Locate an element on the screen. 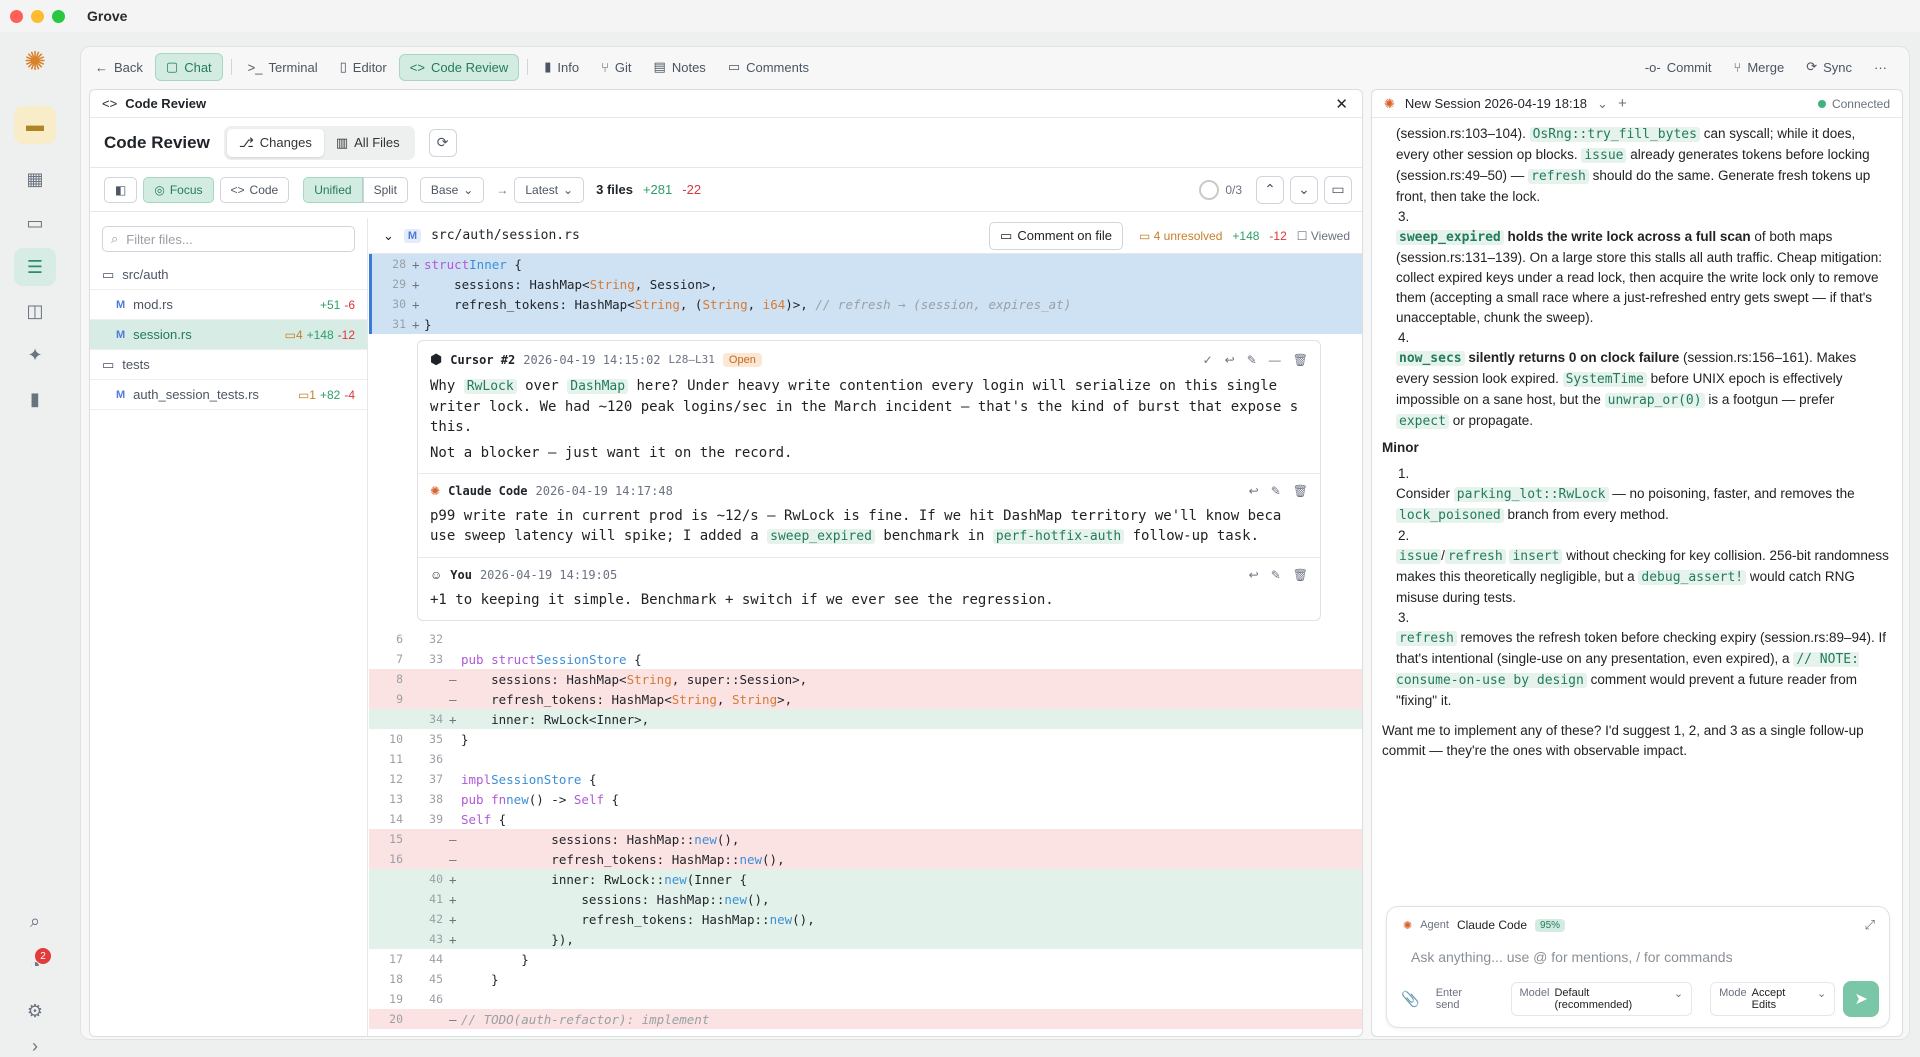 The width and height of the screenshot is (1920, 1057). bell-icon: ◔ 2 is located at coordinates (35, 965).